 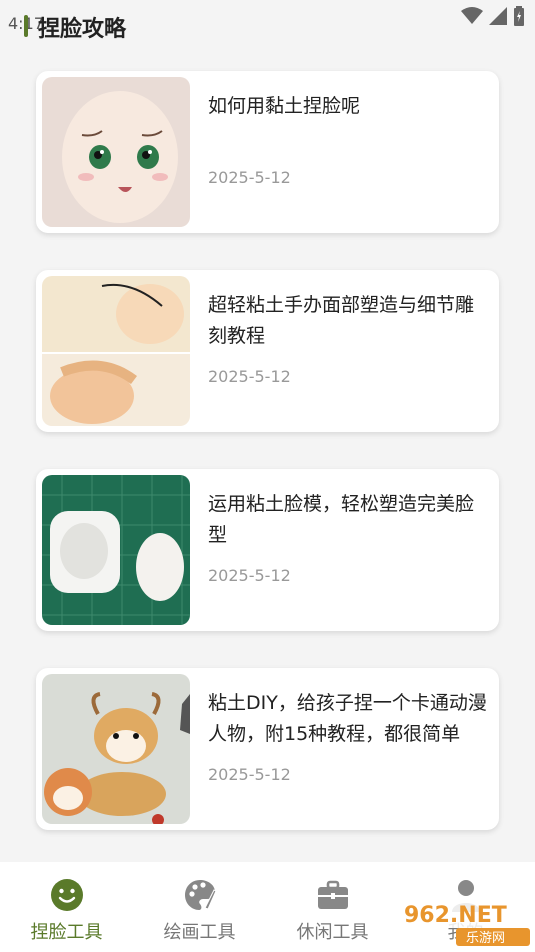 I want to click on watermark-logo: 962.NET 乐游网, so click(x=464, y=920).